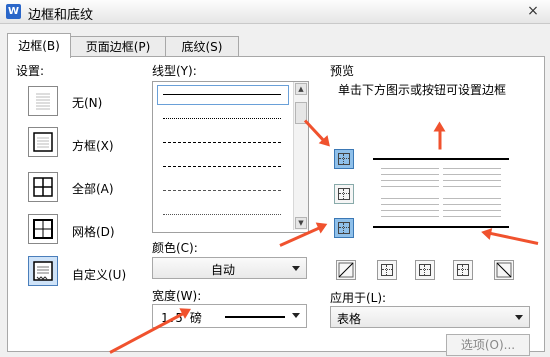 The image size is (550, 357). I want to click on line-style-dash-dot-dot, so click(222, 214).